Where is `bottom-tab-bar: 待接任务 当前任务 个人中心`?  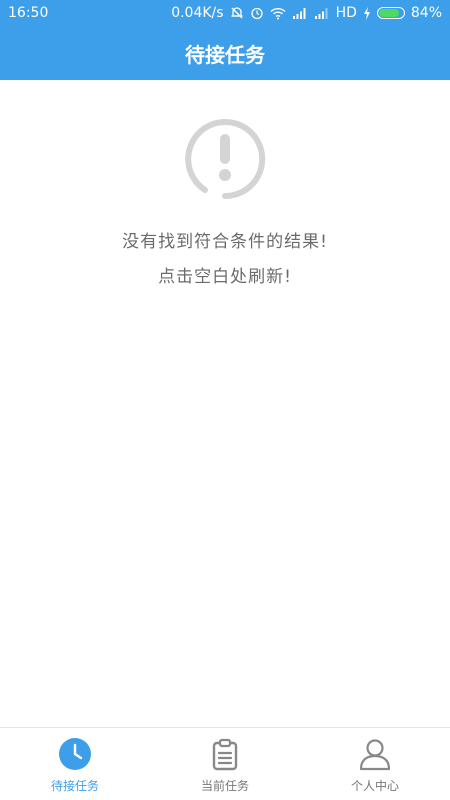
bottom-tab-bar: 待接任务 当前任务 个人中心 is located at coordinates (225, 763).